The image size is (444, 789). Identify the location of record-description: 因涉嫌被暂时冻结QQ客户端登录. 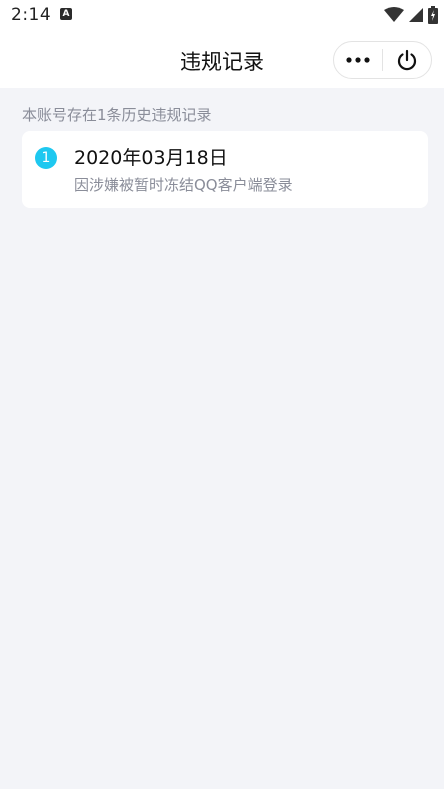
(183, 185).